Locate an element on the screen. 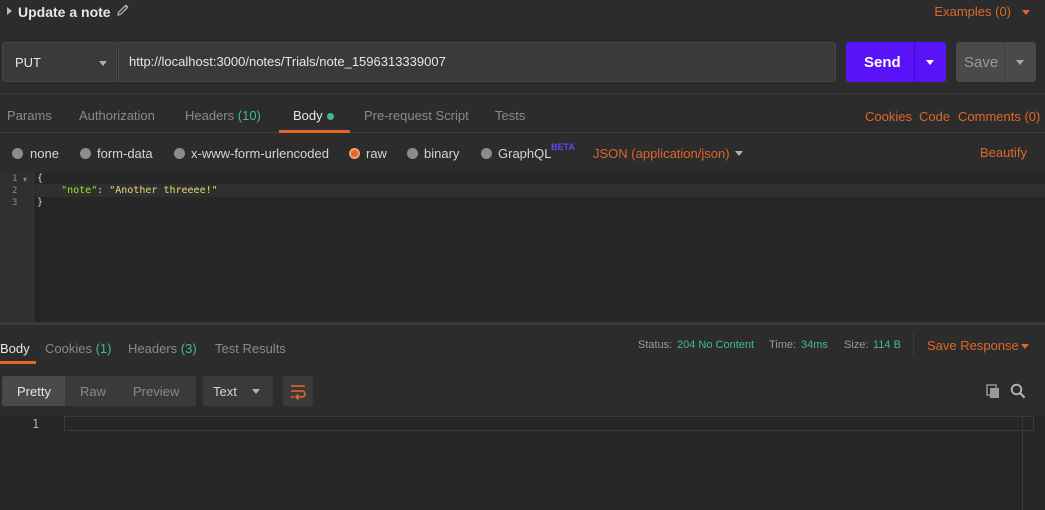 This screenshot has width=1045, height=510. response-line is located at coordinates (549, 423).